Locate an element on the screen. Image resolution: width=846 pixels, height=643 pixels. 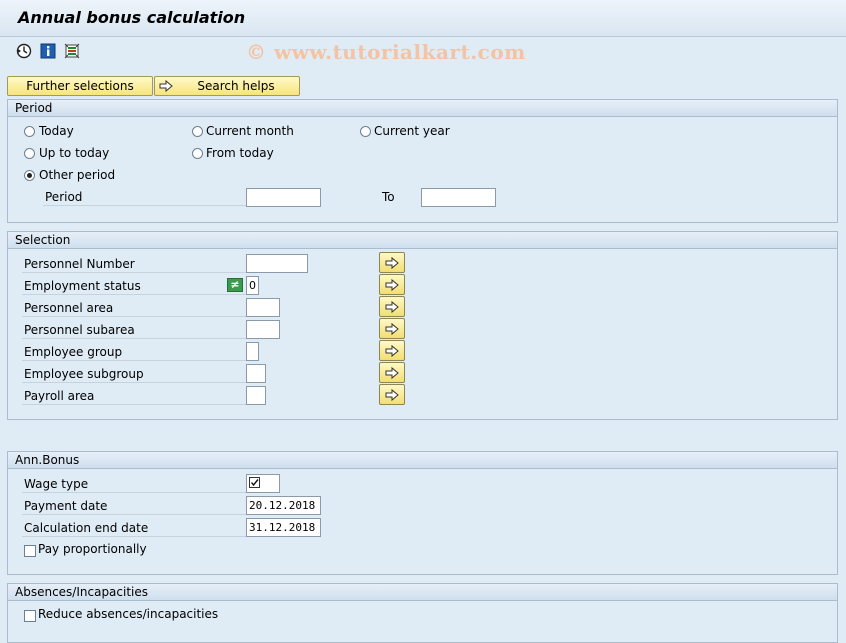
personnel-number-label: Personnel Number is located at coordinates (134, 264).